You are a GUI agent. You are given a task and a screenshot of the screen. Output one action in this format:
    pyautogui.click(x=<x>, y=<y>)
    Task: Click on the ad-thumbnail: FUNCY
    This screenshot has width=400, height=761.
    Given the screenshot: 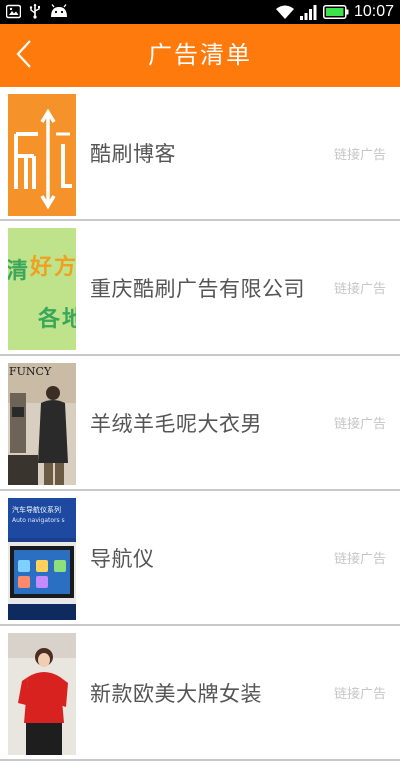 What is the action you would take?
    pyautogui.click(x=42, y=424)
    